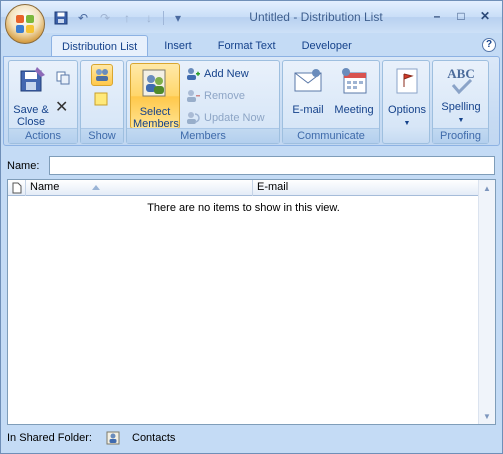 This screenshot has width=503, height=454. What do you see at coordinates (31, 96) in the screenshot?
I see `save-close-button: Save & Close` at bounding box center [31, 96].